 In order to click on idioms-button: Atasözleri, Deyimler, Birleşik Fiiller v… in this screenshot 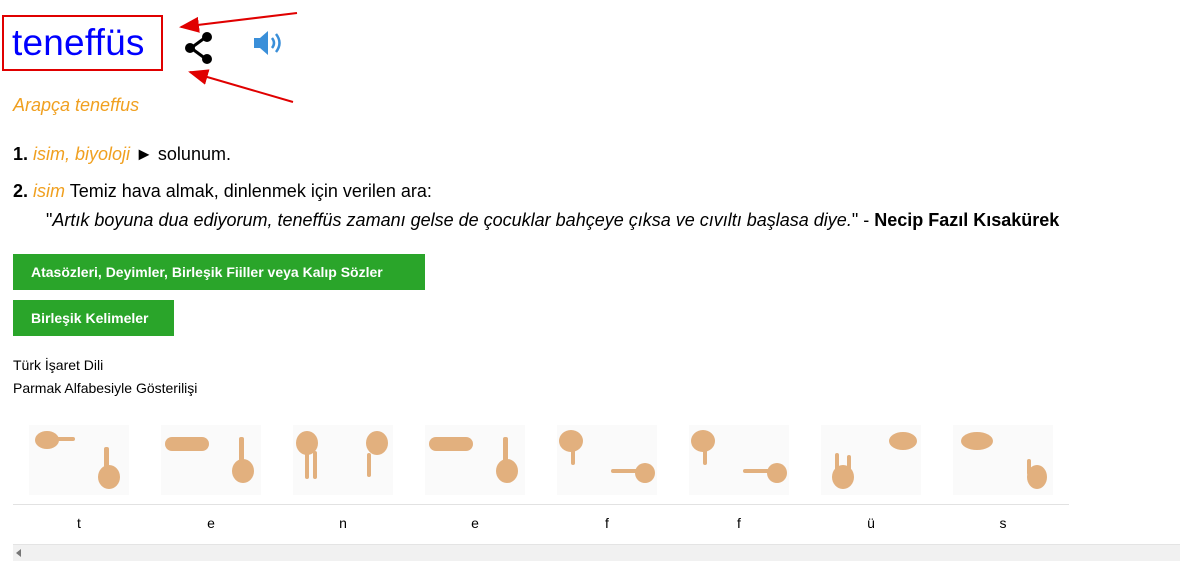, I will do `click(219, 272)`.